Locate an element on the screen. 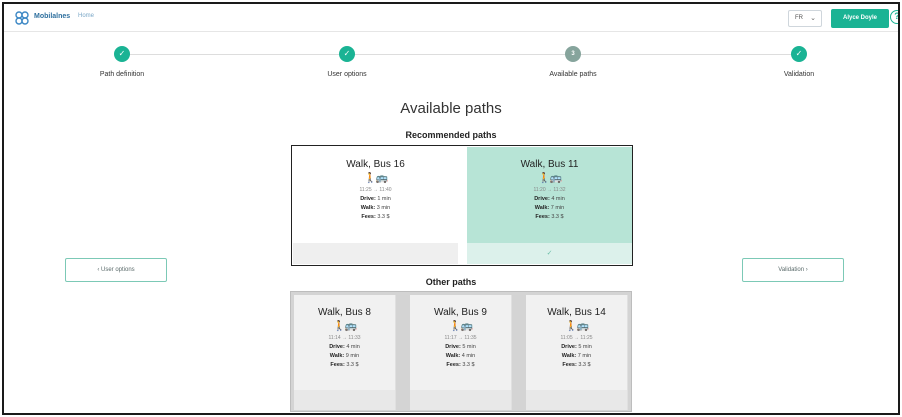  step-validation: ✓ Validation is located at coordinates (799, 62).